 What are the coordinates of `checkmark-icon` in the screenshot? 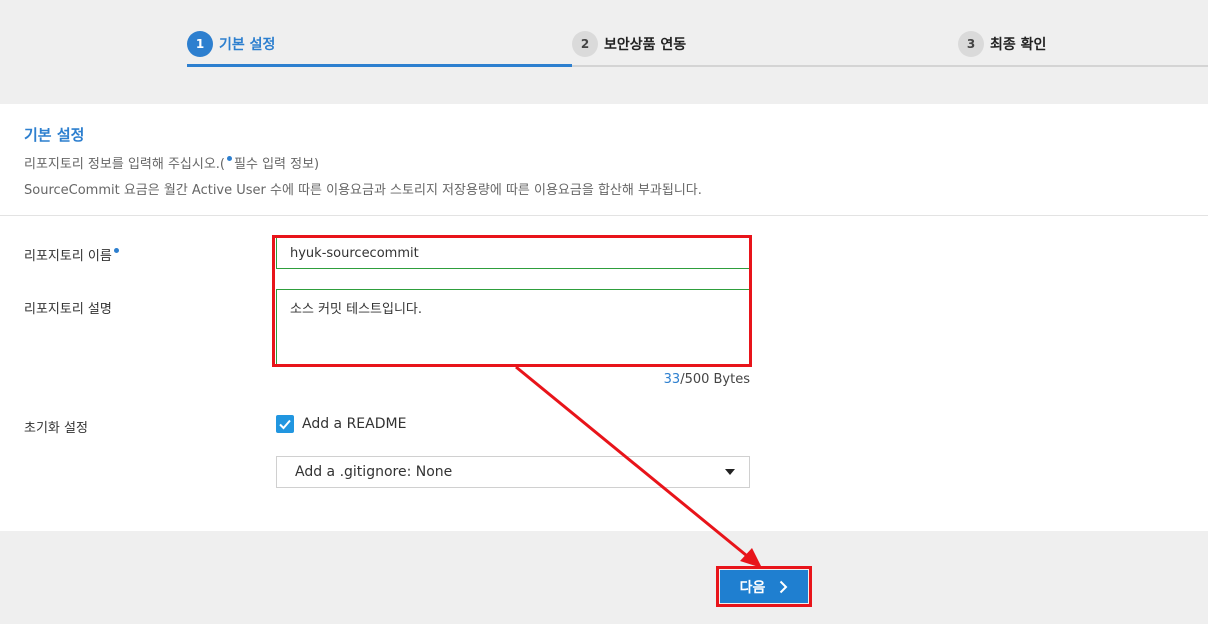 It's located at (285, 424).